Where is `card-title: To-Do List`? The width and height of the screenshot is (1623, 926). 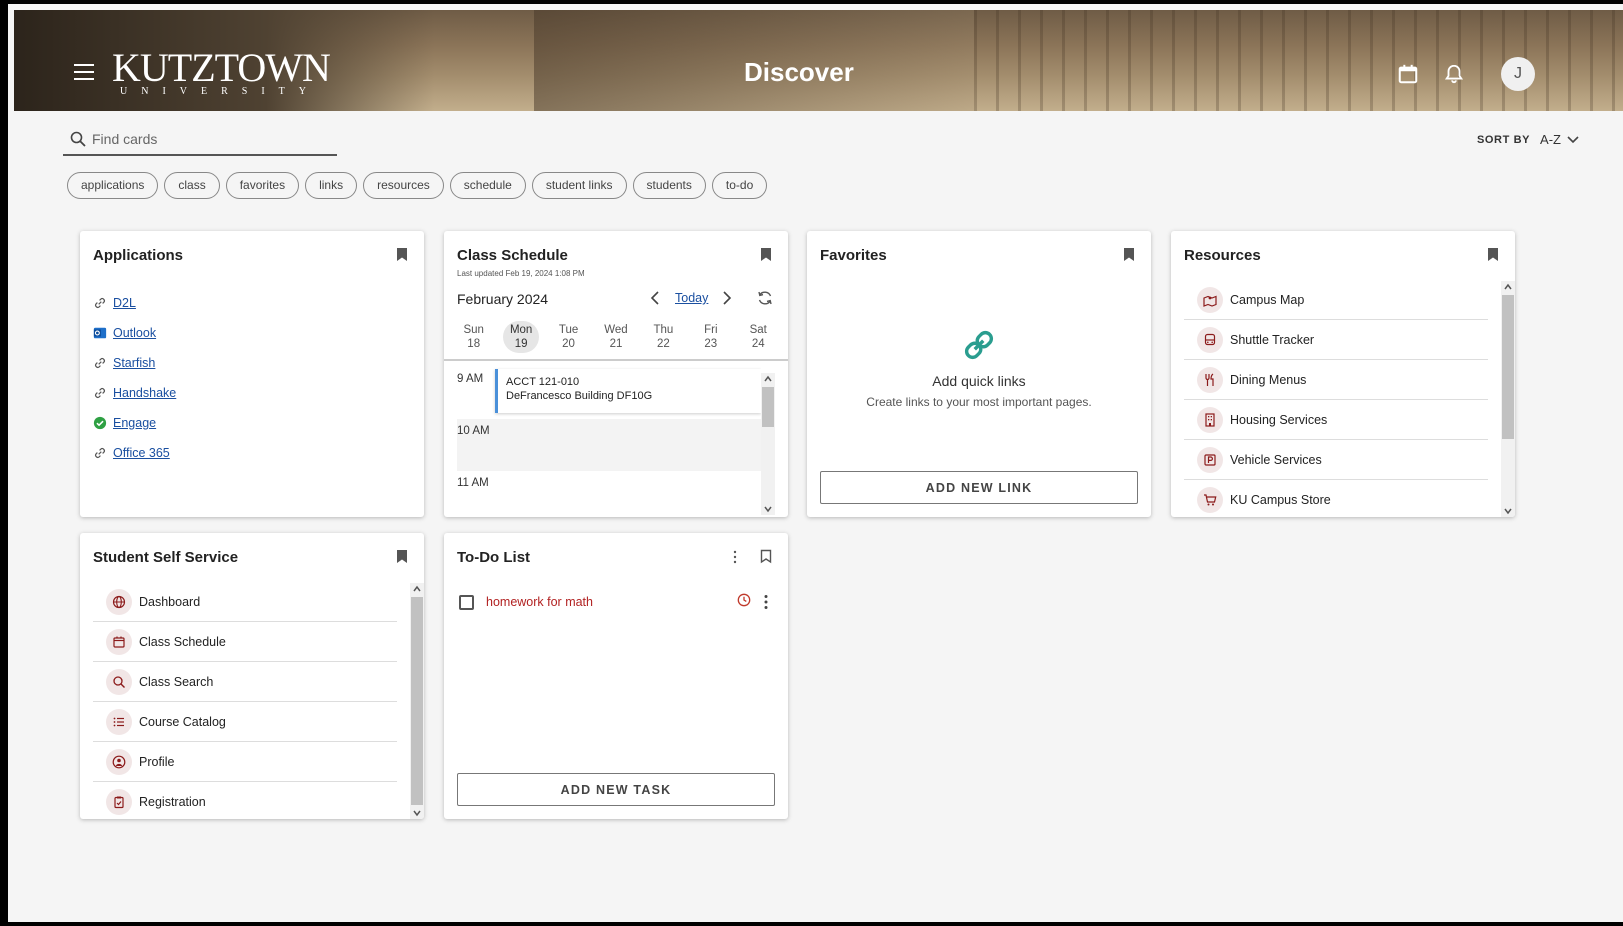 card-title: To-Do List is located at coordinates (494, 557).